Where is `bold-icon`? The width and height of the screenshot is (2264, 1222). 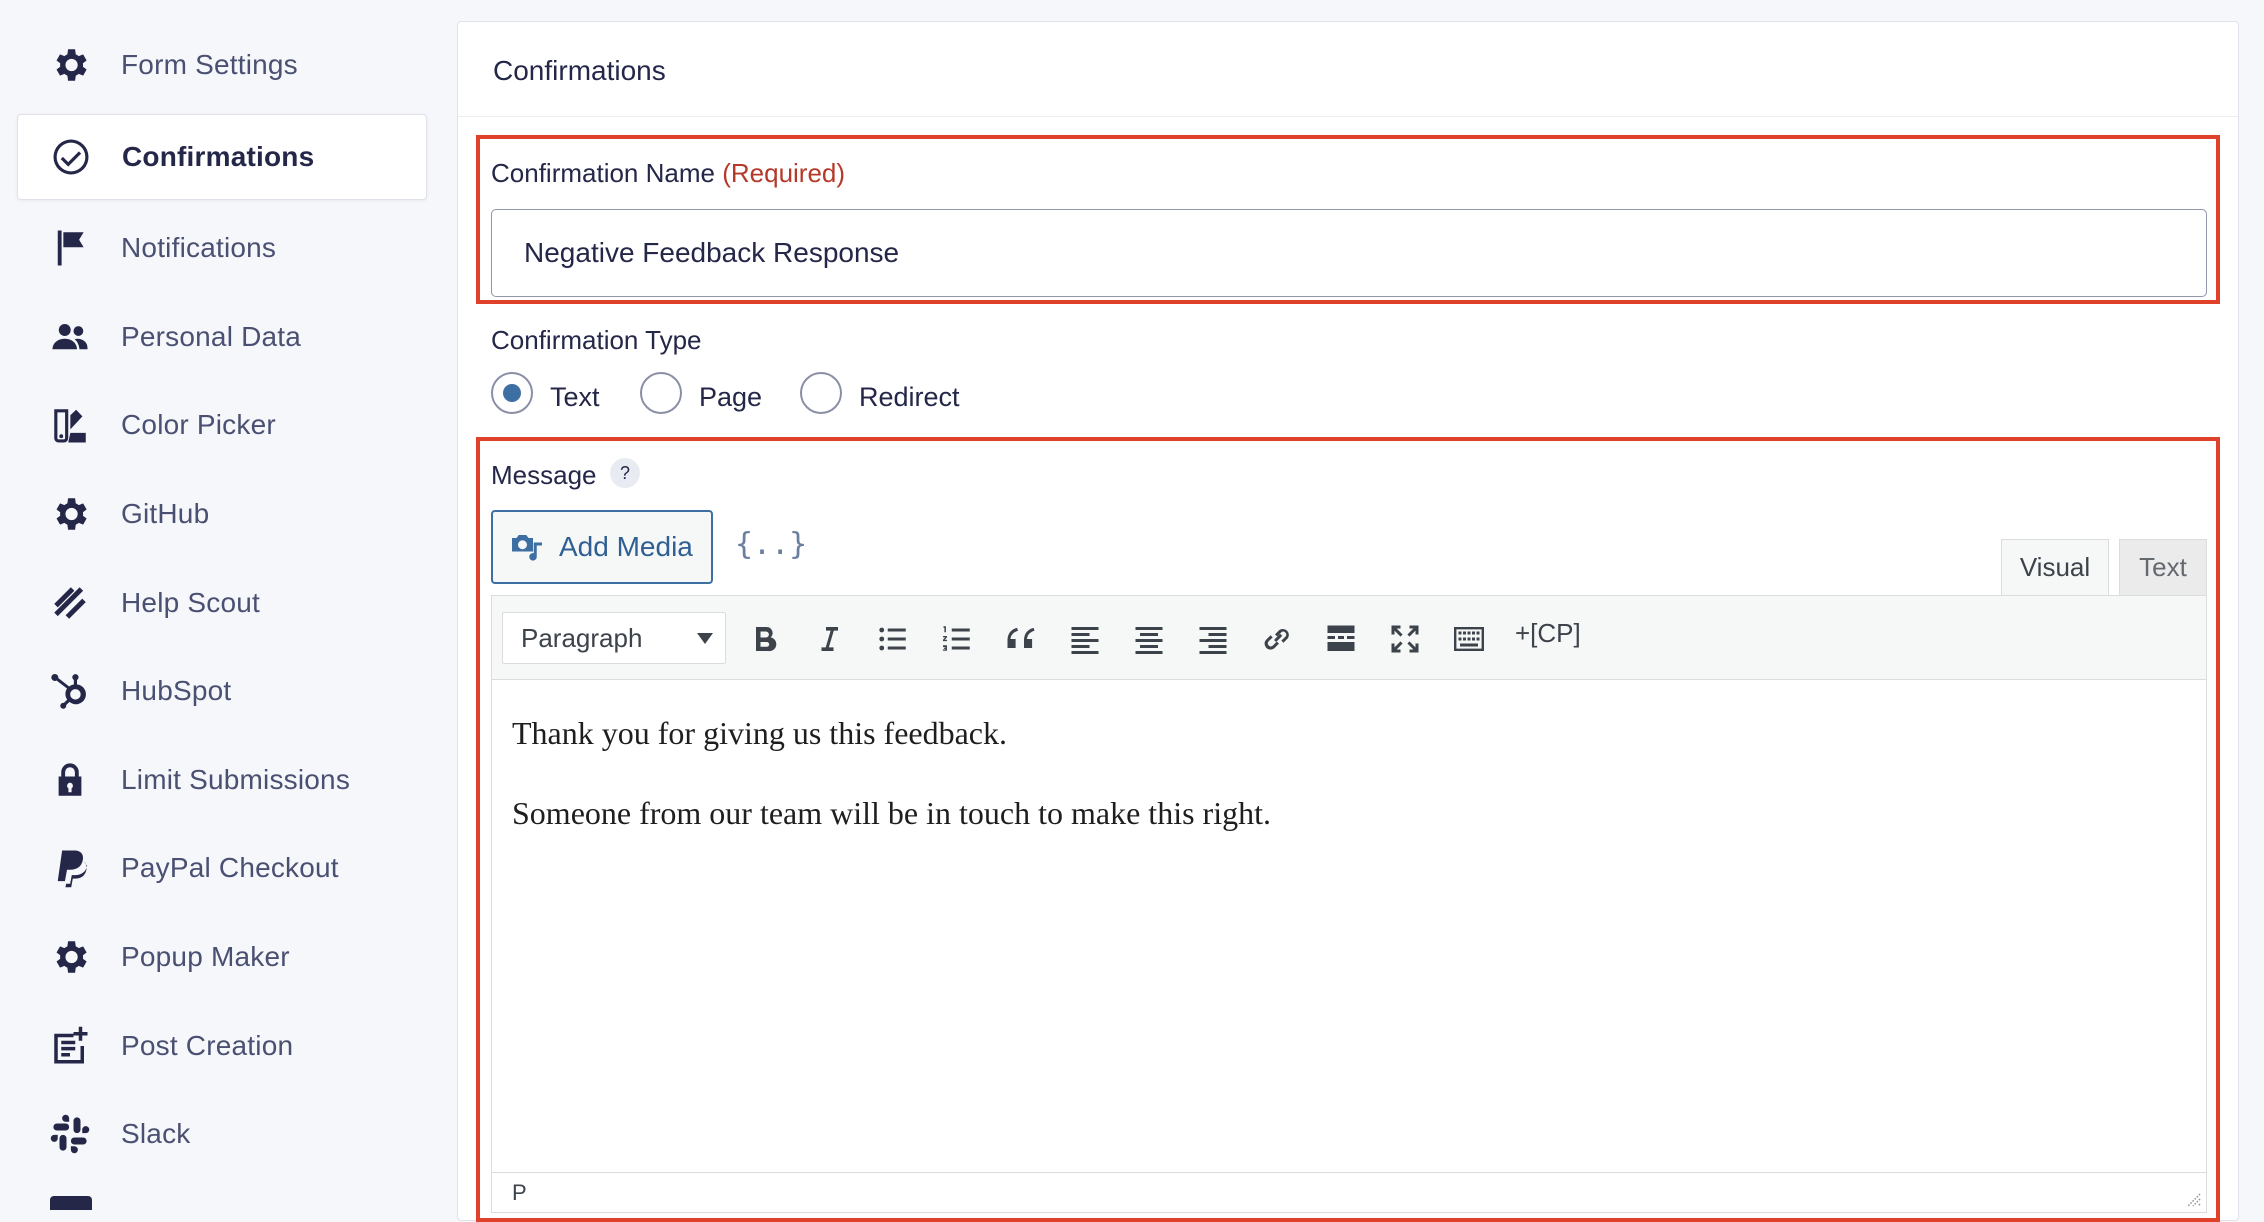 bold-icon is located at coordinates (766, 639).